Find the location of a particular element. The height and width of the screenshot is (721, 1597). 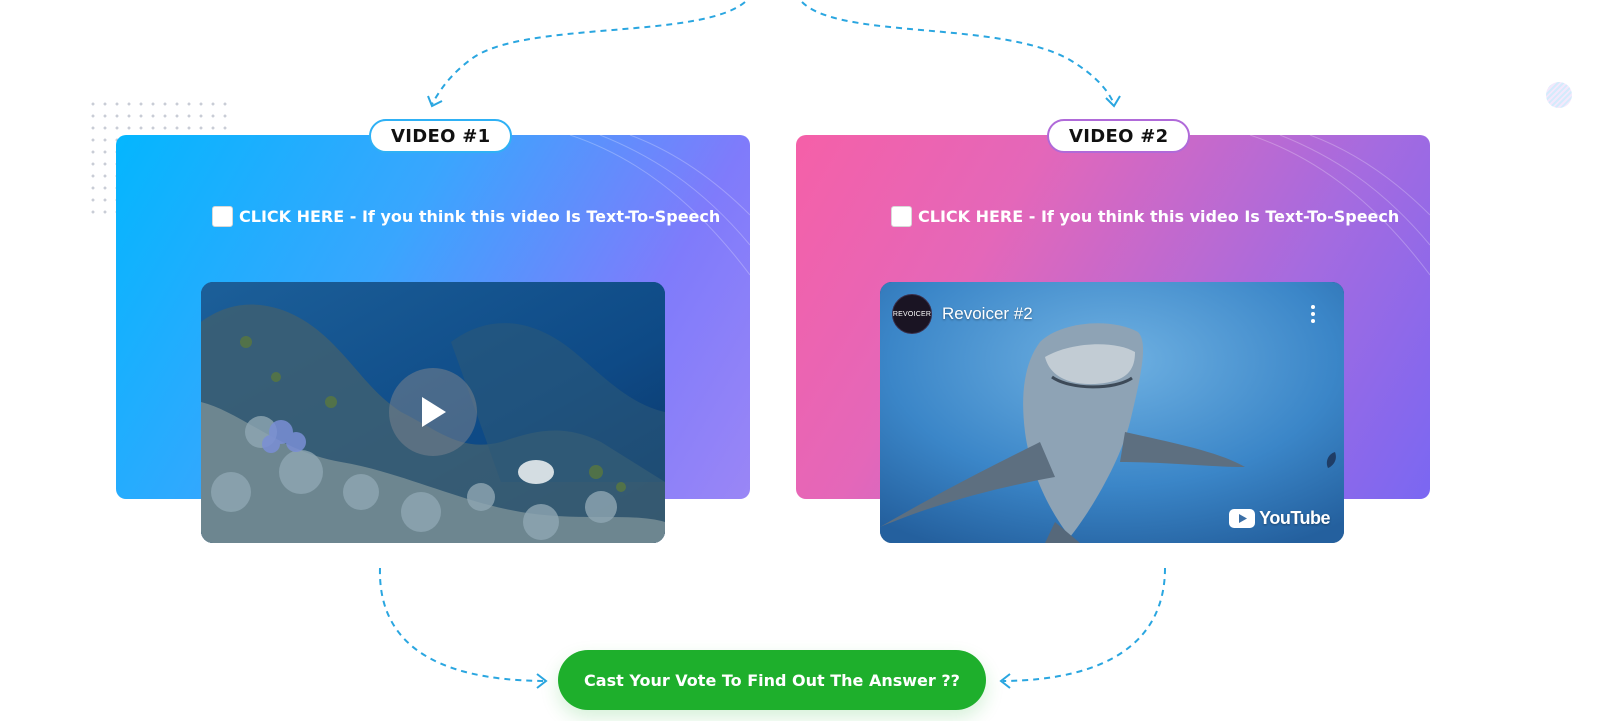

channel-avatar: REVOICER is located at coordinates (912, 314).